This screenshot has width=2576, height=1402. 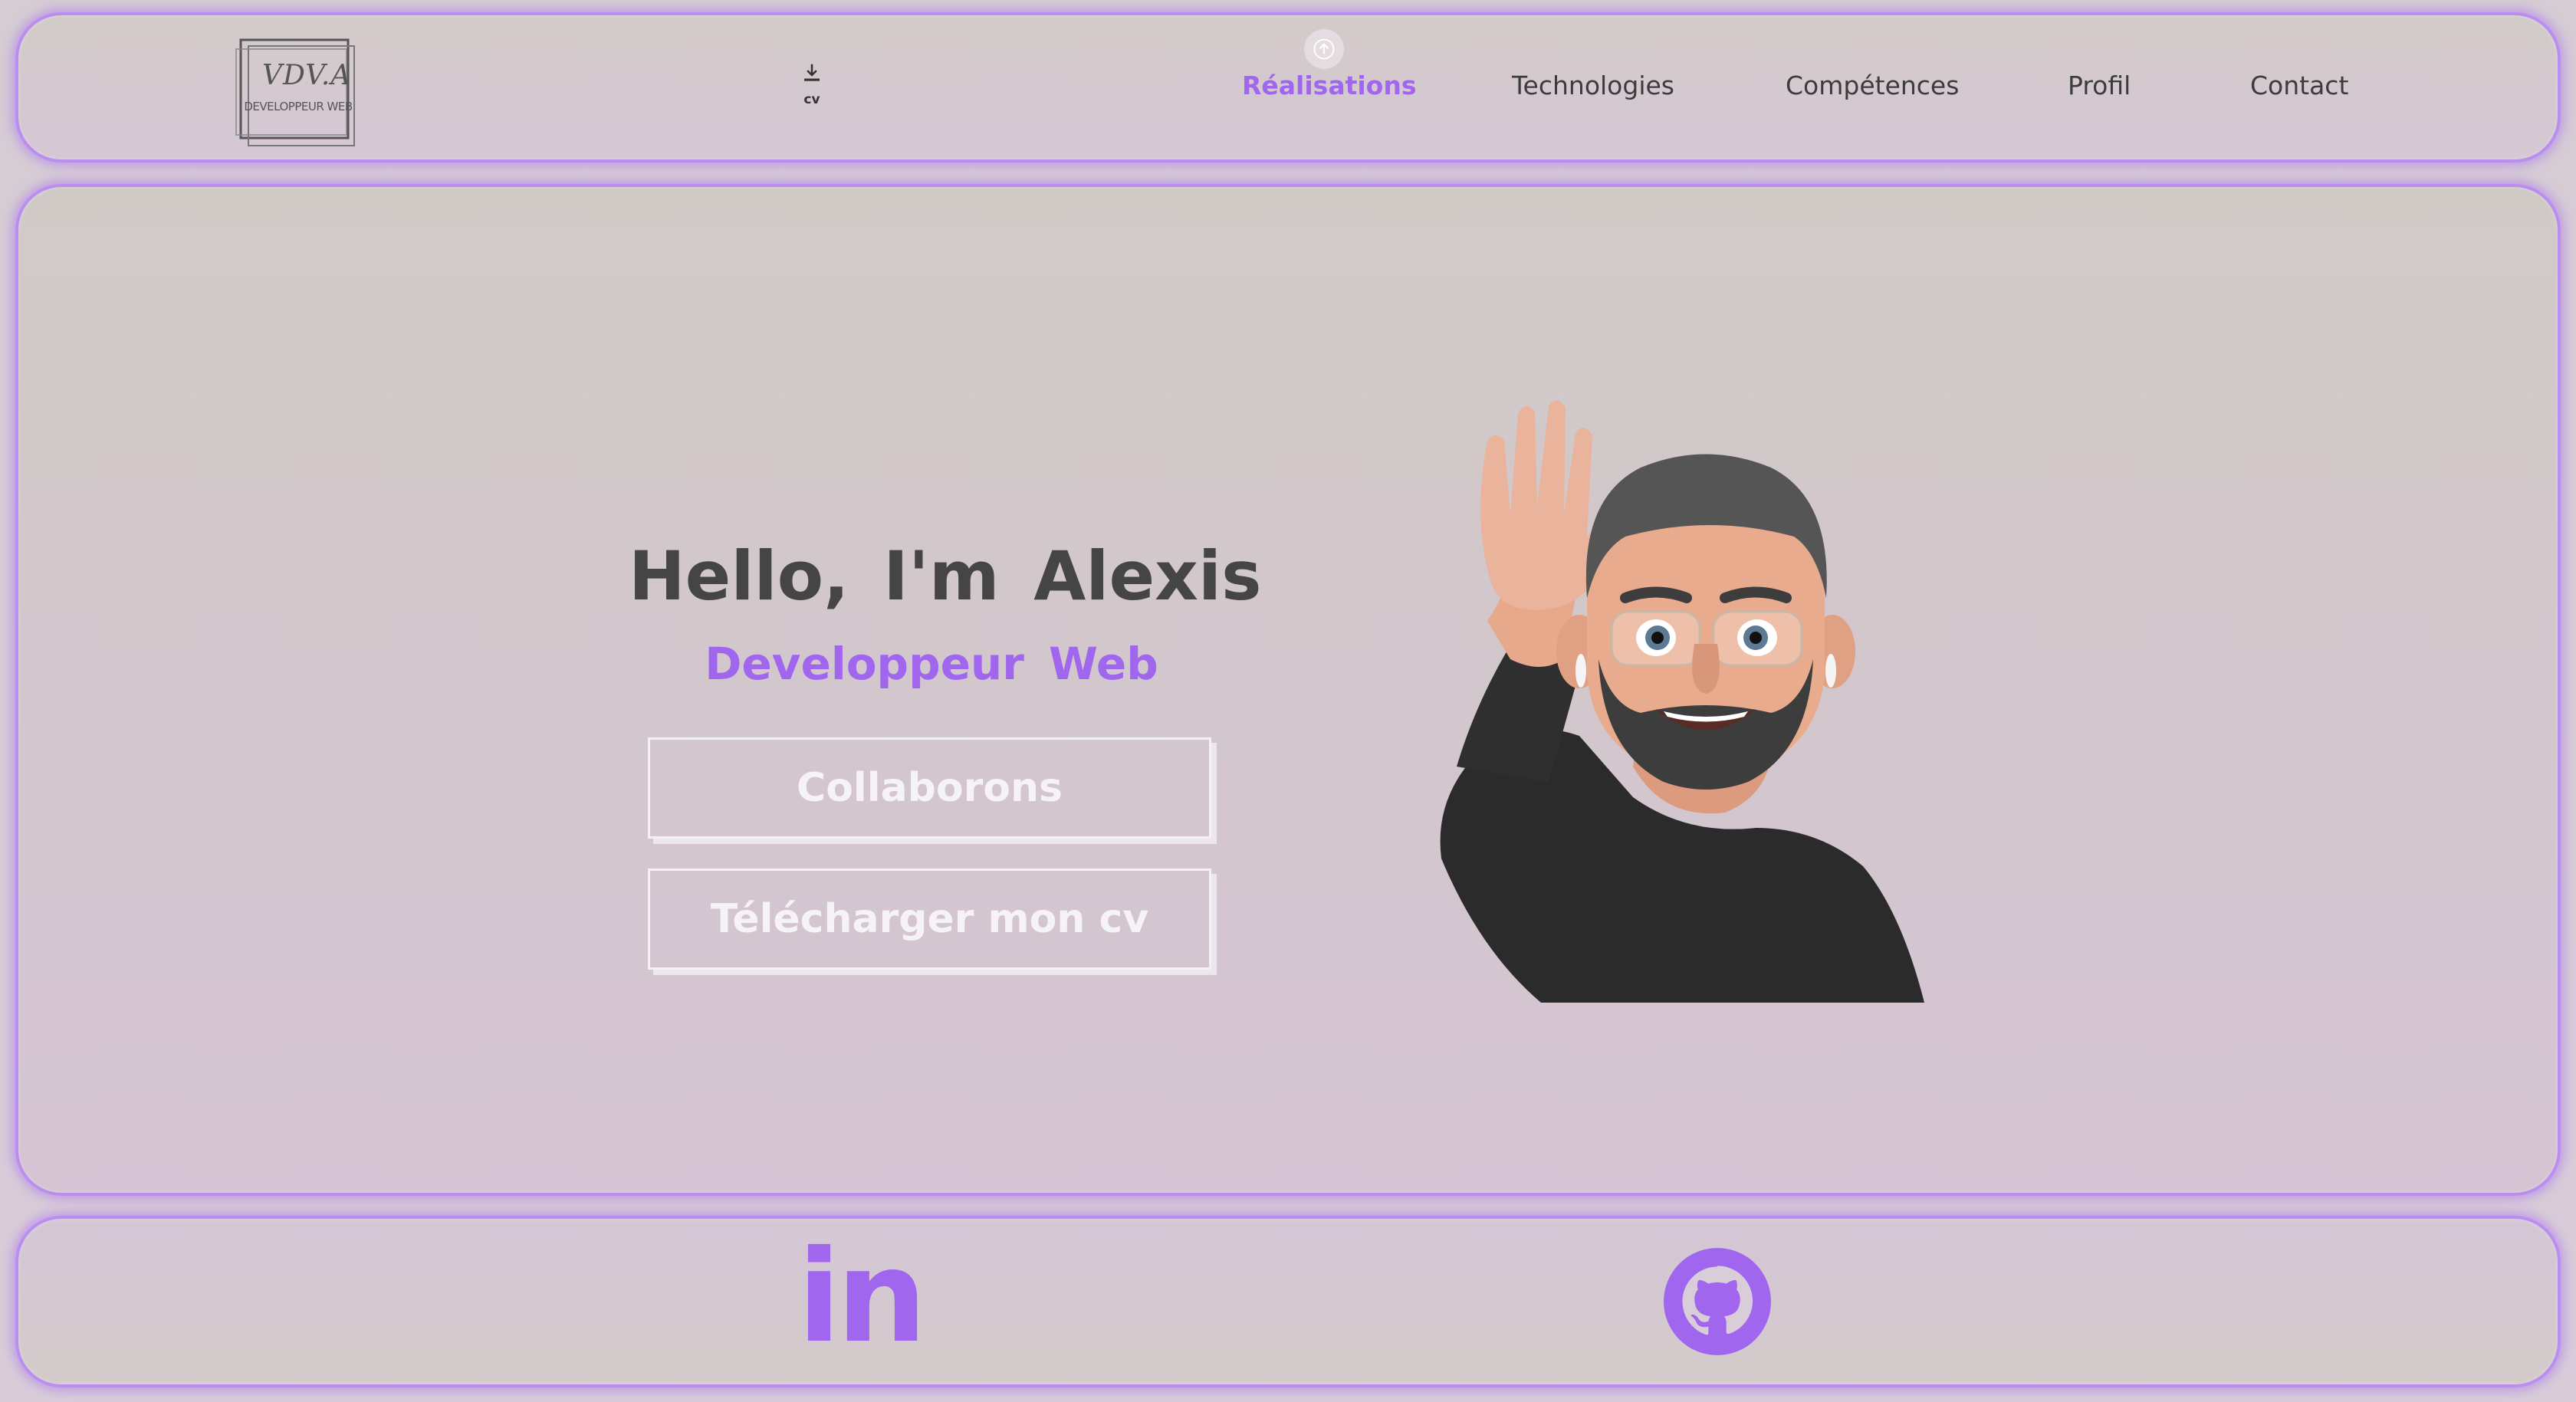 I want to click on cv-download-link: cv, so click(x=812, y=95).